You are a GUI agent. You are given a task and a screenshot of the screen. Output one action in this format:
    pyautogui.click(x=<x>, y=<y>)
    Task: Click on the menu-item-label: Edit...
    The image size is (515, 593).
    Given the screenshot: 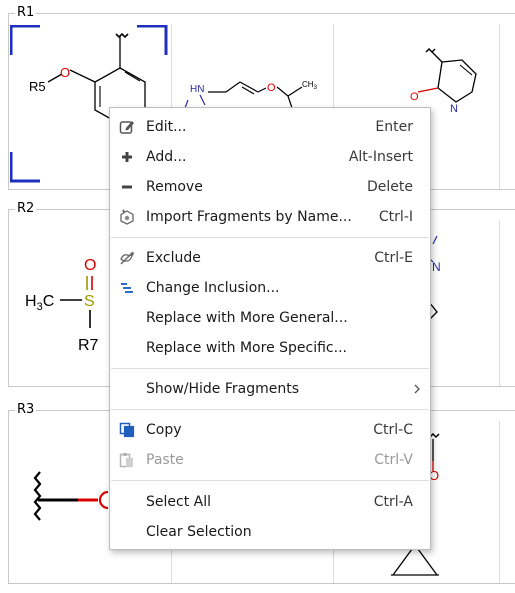 What is the action you would take?
    pyautogui.click(x=166, y=127)
    